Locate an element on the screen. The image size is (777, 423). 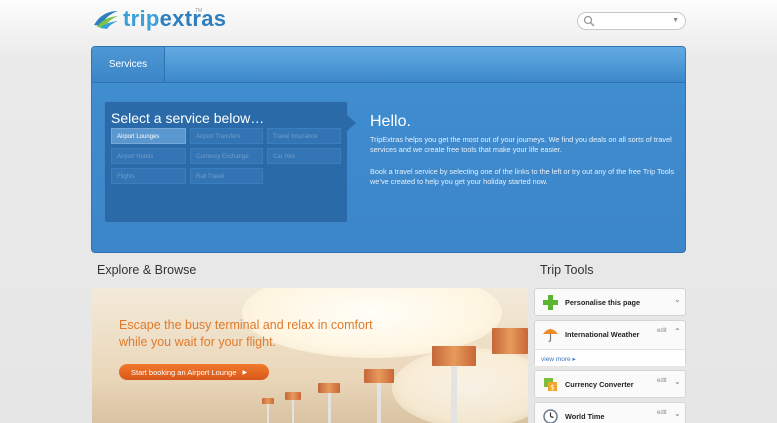
tool-label: World Time is located at coordinates (585, 416).